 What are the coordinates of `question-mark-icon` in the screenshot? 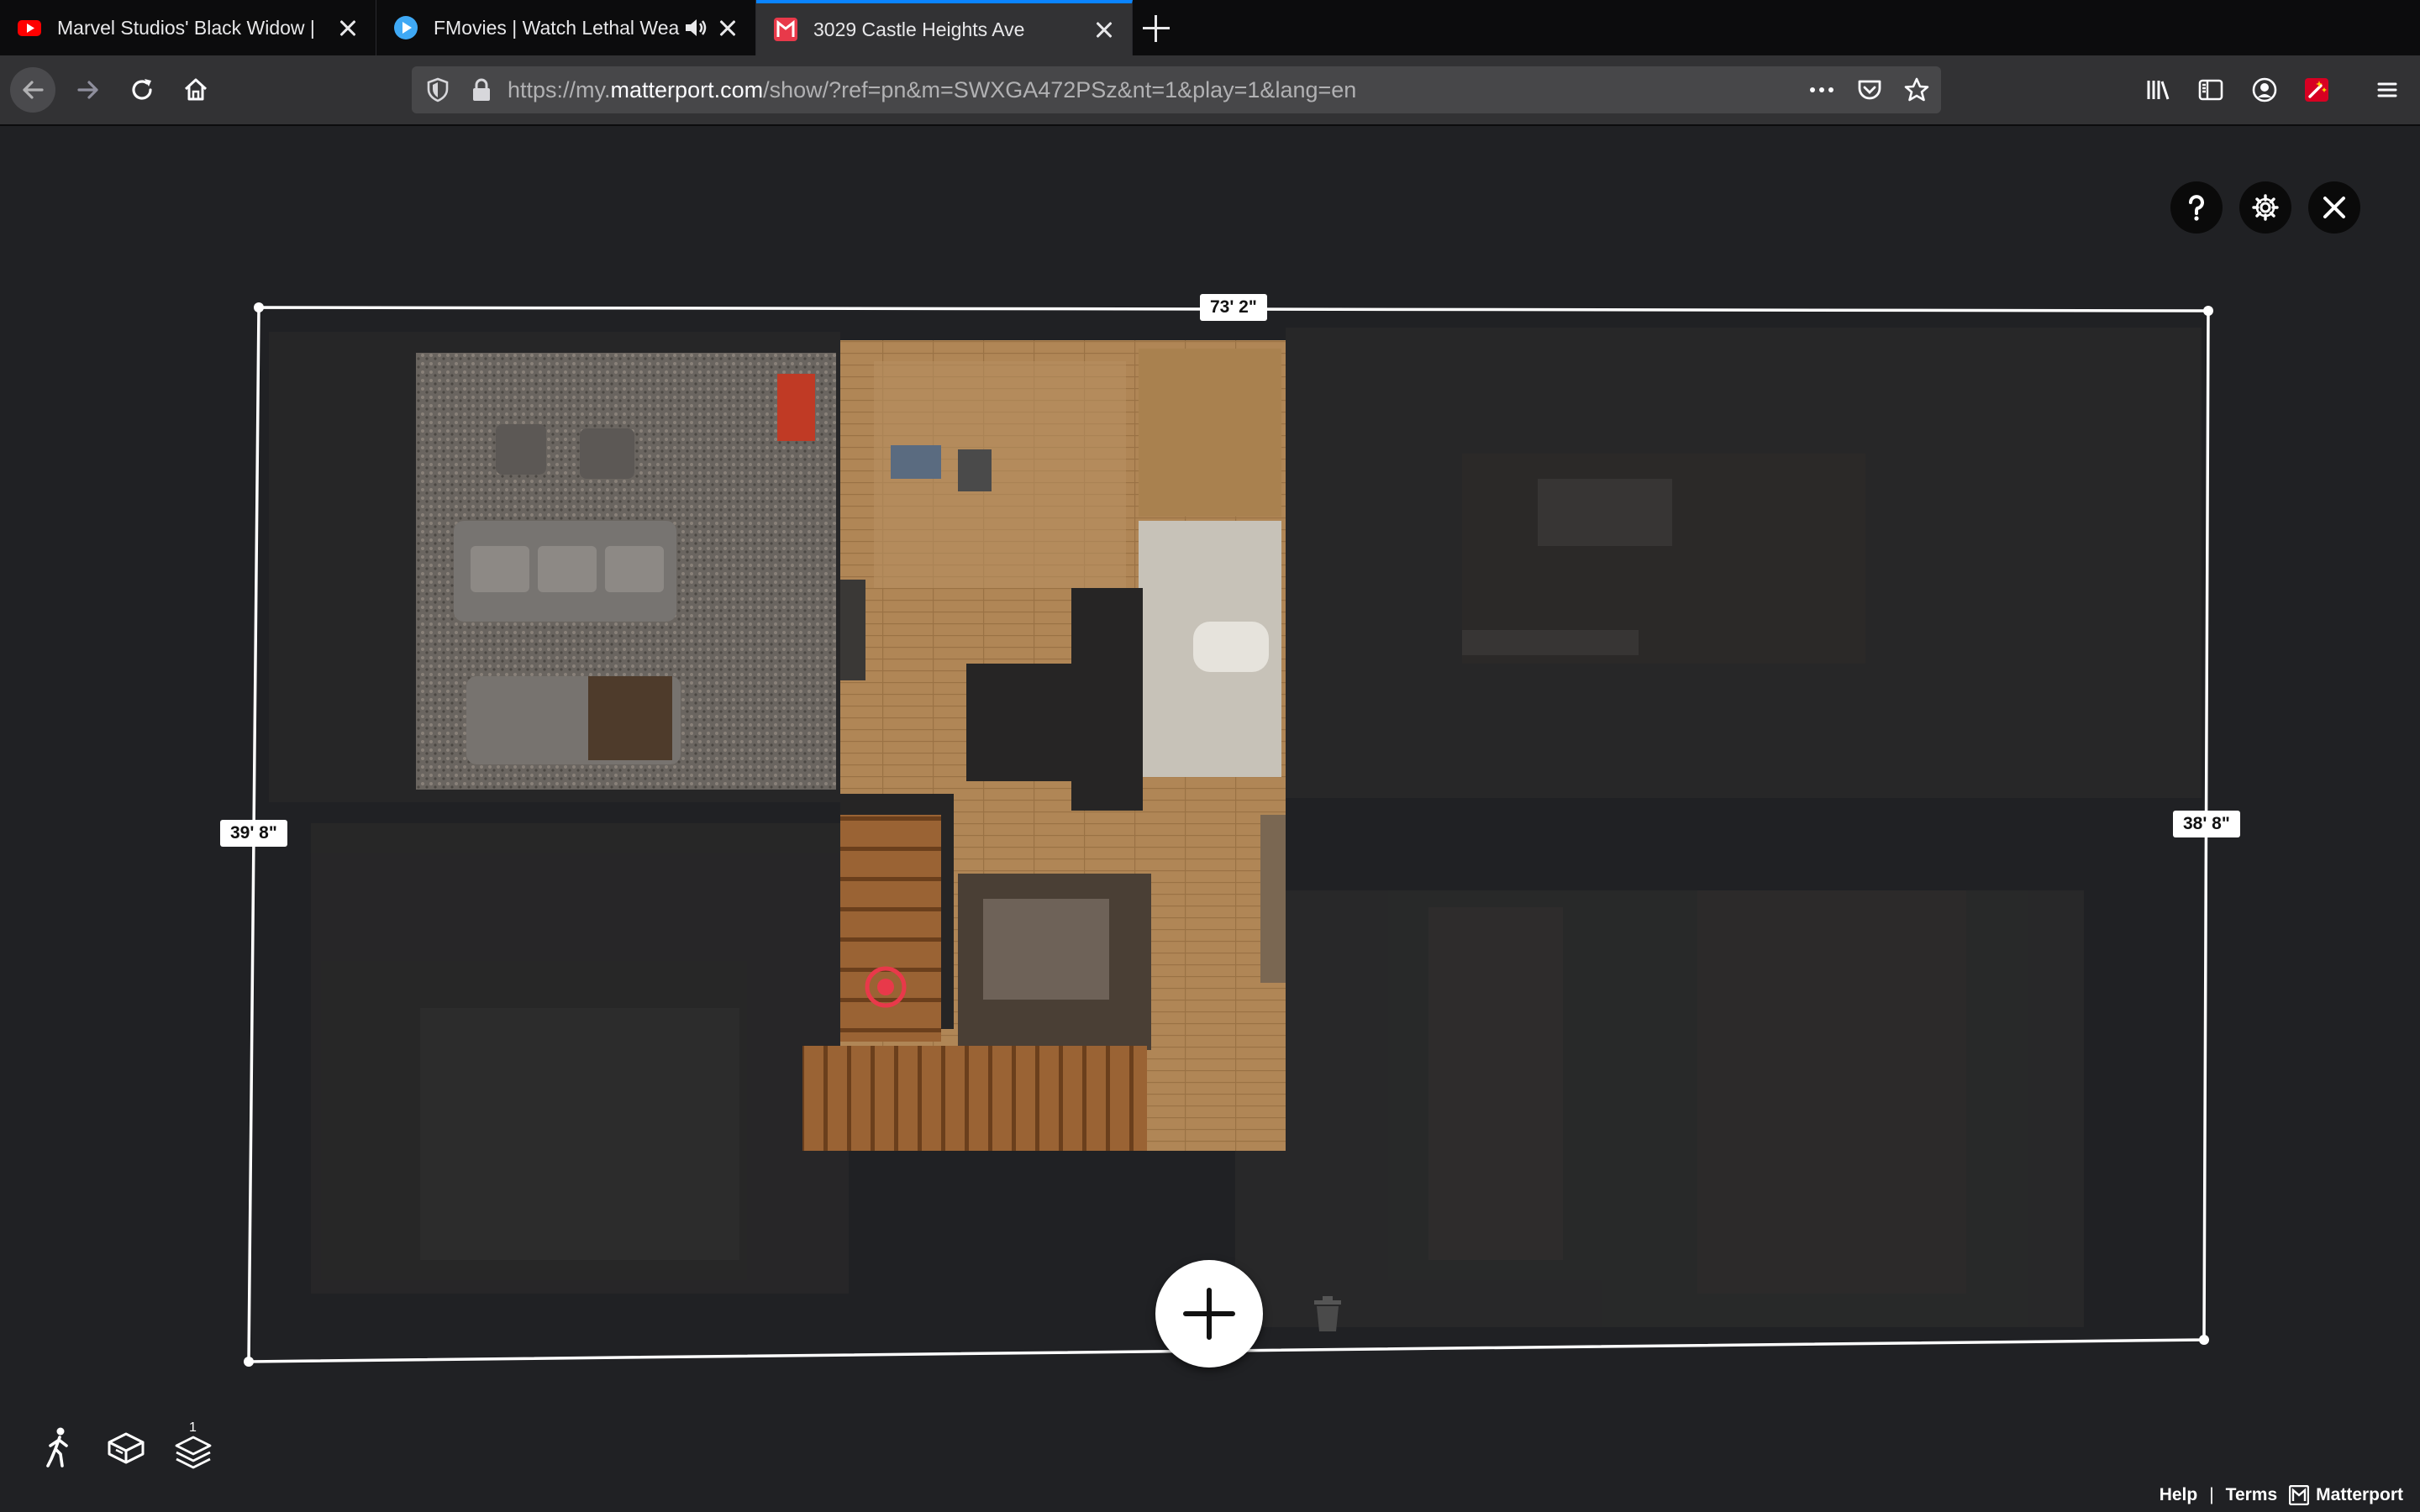 It's located at (2196, 208).